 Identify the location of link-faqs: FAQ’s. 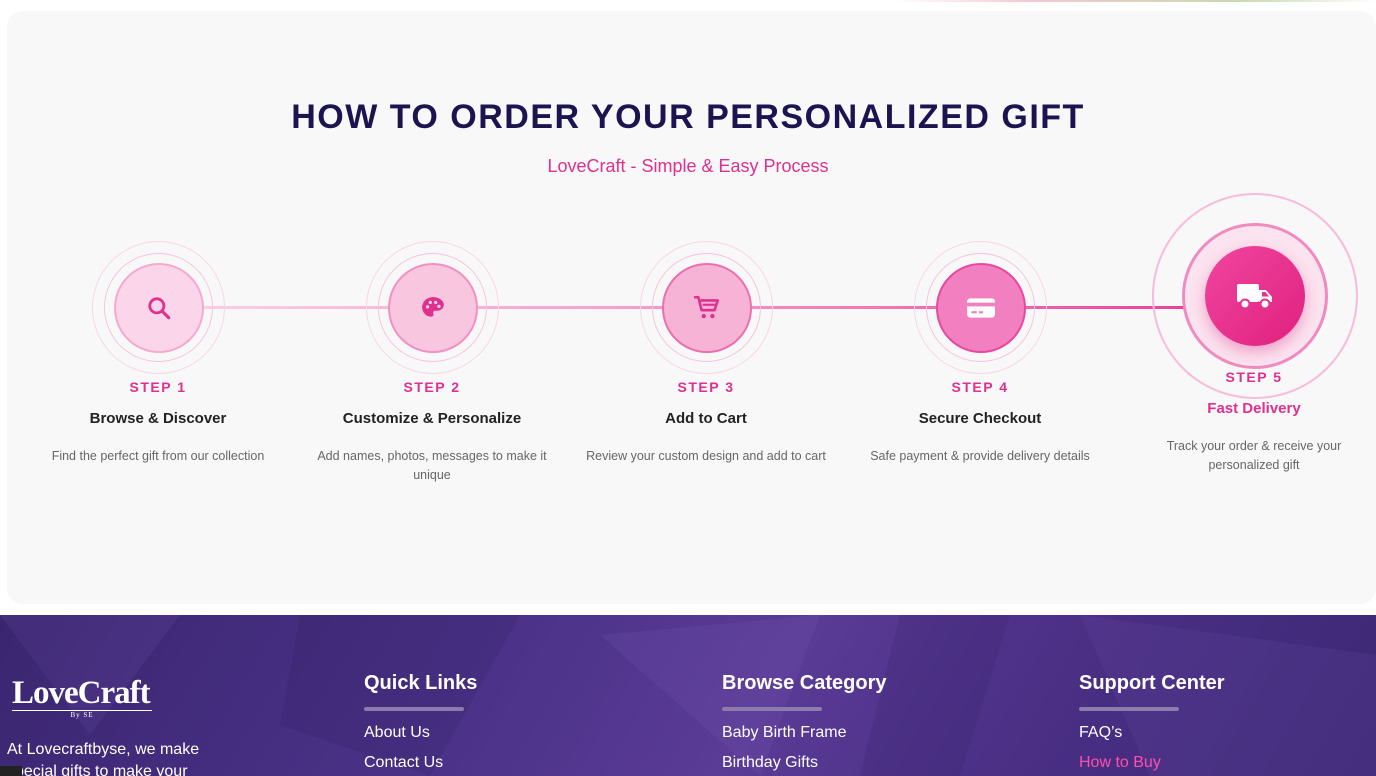
(1152, 733).